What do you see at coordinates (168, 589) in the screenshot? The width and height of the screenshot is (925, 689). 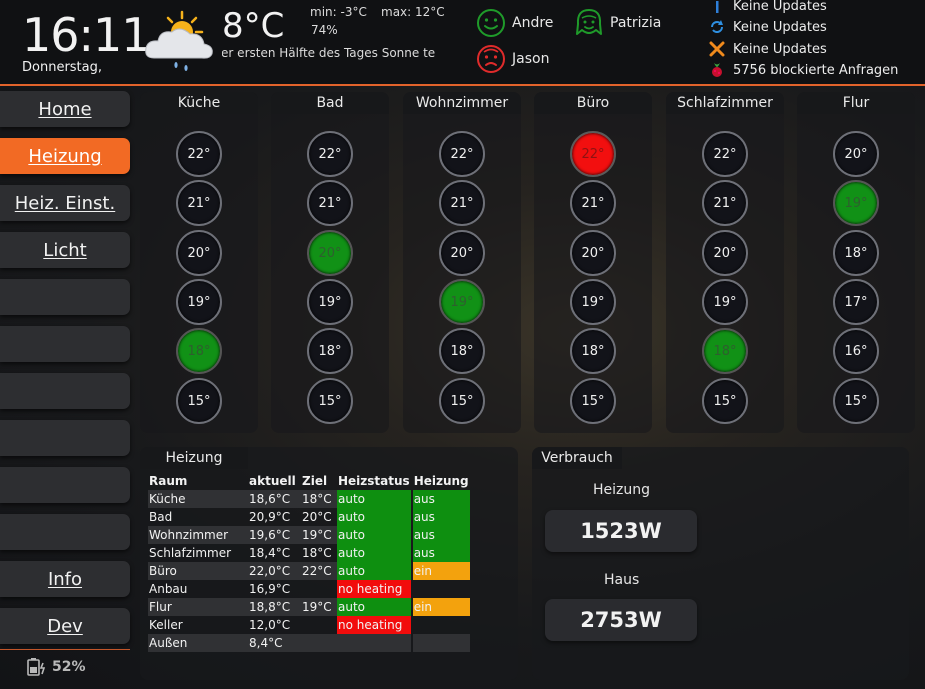 I see `cell-raum: Anbau` at bounding box center [168, 589].